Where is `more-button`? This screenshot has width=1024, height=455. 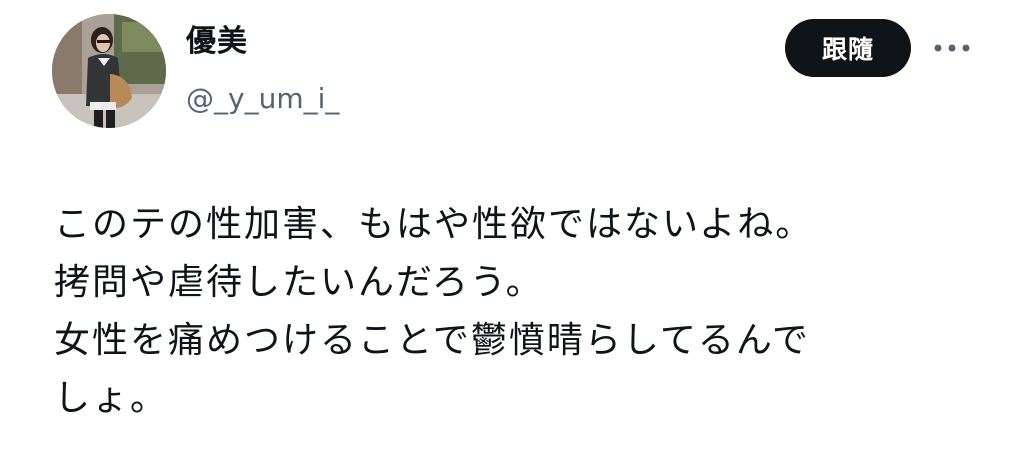 more-button is located at coordinates (952, 48).